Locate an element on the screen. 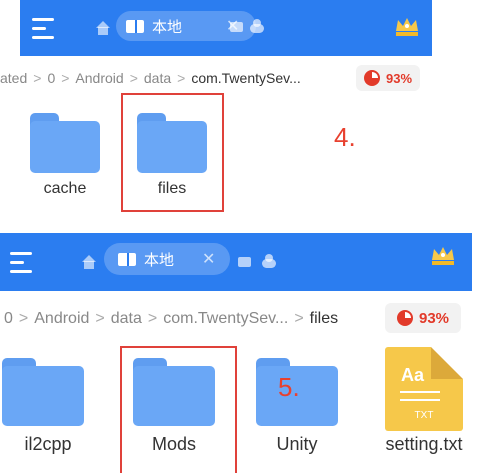 The height and width of the screenshot is (473, 480). file-name: cache is located at coordinates (65, 189).